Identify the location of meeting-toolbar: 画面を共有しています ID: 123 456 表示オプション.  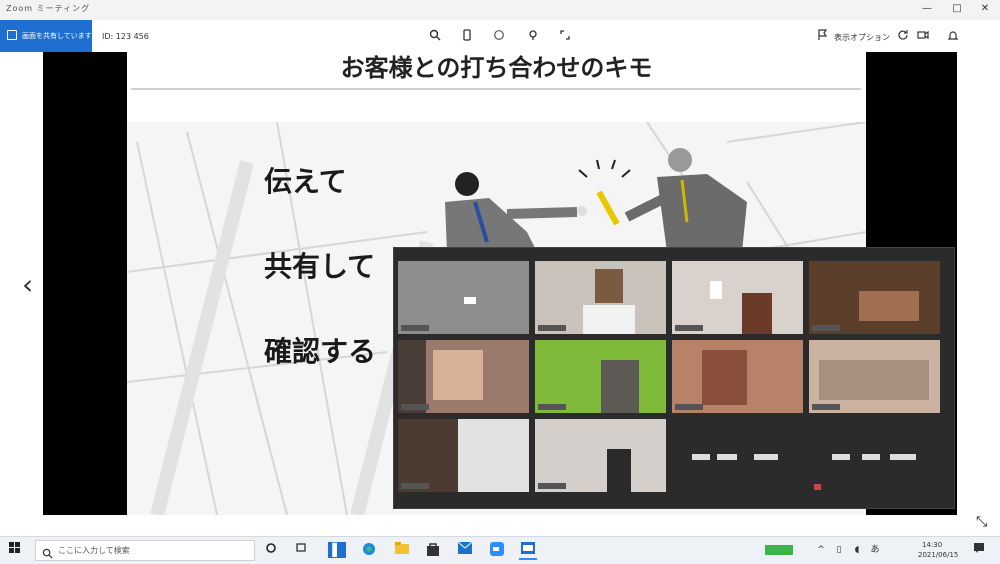
(500, 36).